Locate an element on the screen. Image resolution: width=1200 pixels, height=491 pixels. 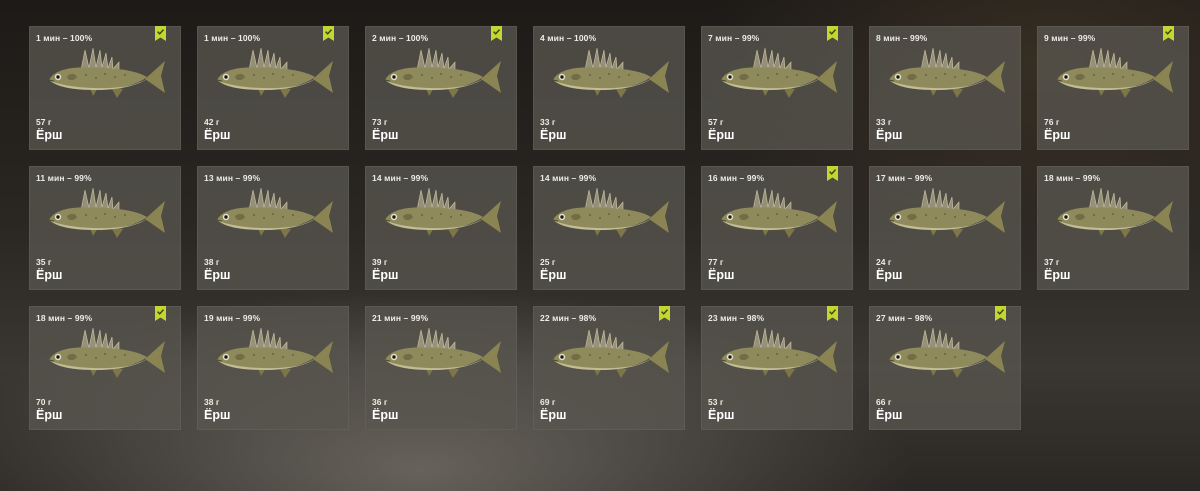
catch-card: 1 мин – 100% 42 г Ёрш is located at coordinates (273, 88).